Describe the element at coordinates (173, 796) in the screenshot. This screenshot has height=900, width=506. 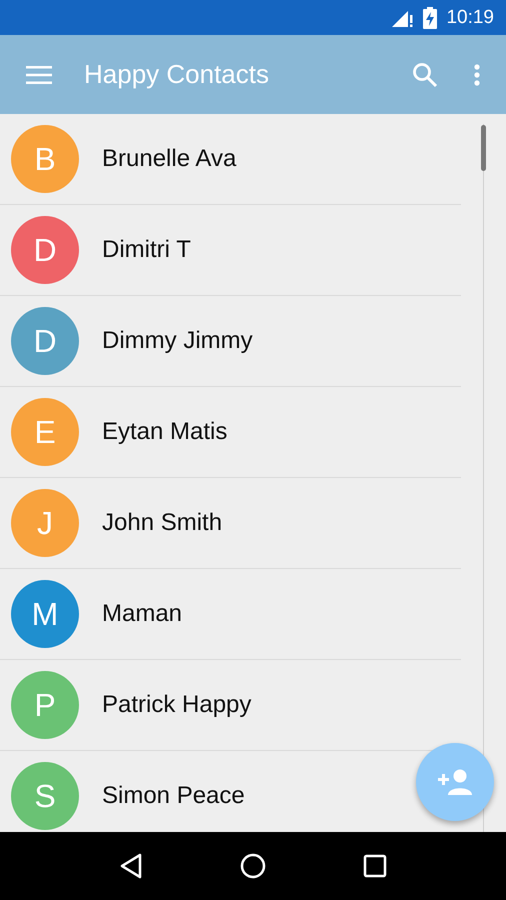
I see `contact-name: Simon Peace` at that location.